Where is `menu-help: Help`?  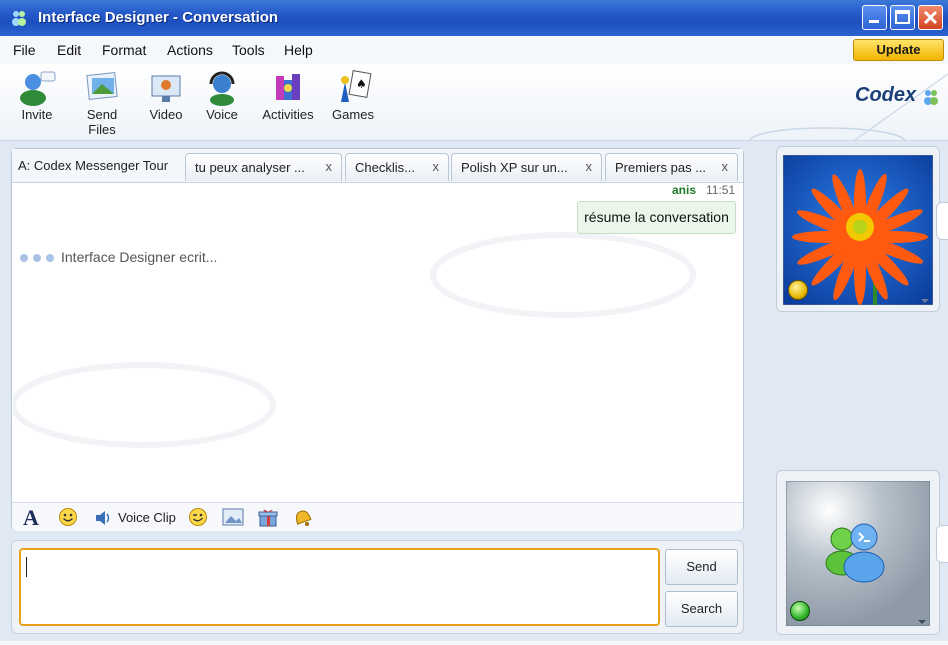 menu-help: Help is located at coordinates (298, 50).